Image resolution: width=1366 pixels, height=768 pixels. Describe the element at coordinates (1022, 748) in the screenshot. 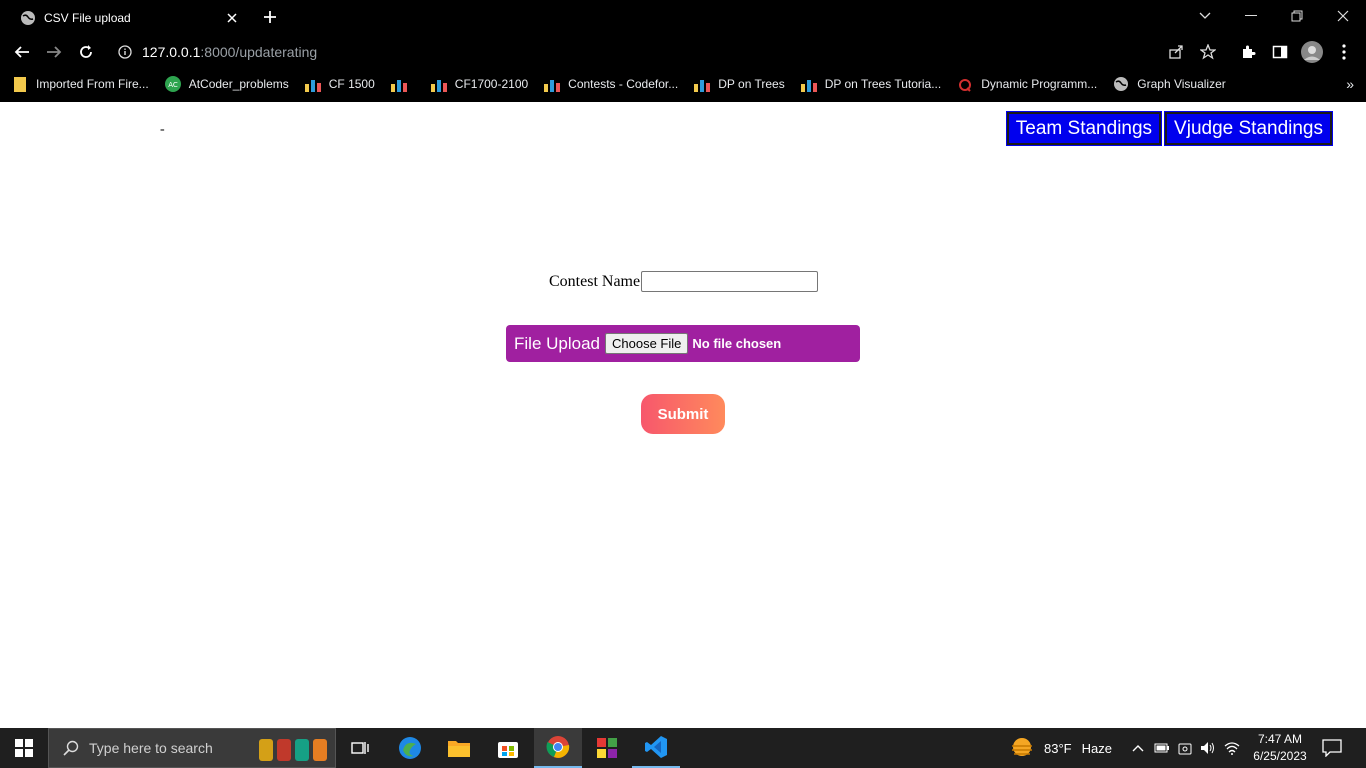

I see `haze-weather-icon` at that location.